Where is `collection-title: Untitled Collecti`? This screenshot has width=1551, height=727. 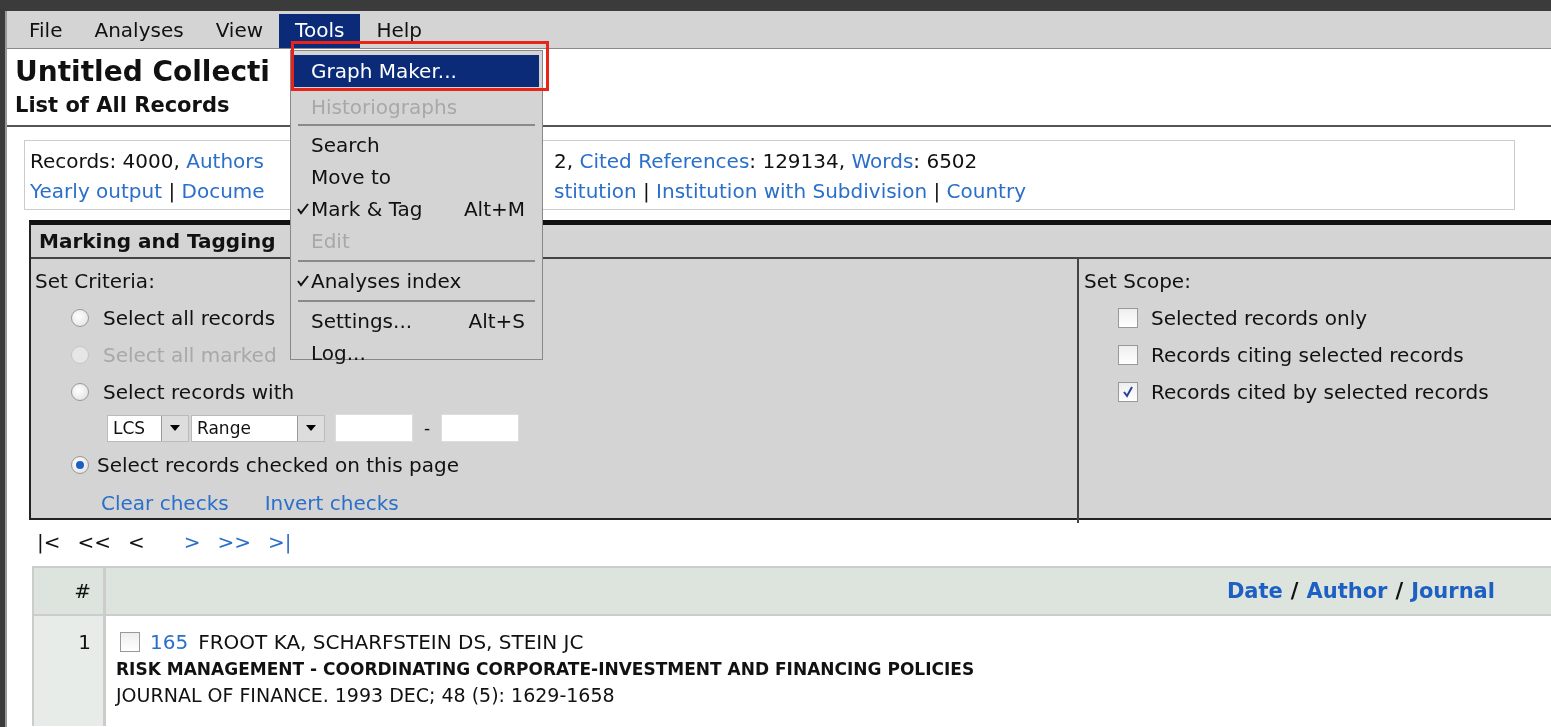 collection-title: Untitled Collecti is located at coordinates (142, 72).